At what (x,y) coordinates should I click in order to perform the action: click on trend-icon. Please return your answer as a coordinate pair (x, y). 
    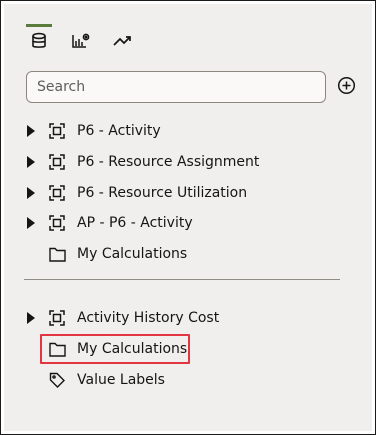
    Looking at the image, I should click on (123, 41).